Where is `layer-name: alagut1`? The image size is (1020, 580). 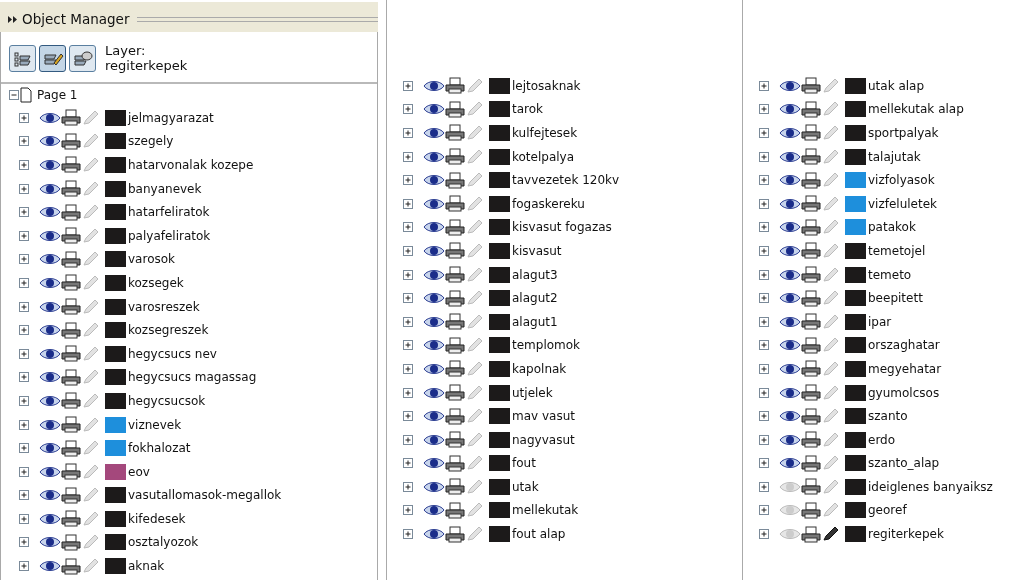 layer-name: alagut1 is located at coordinates (535, 321).